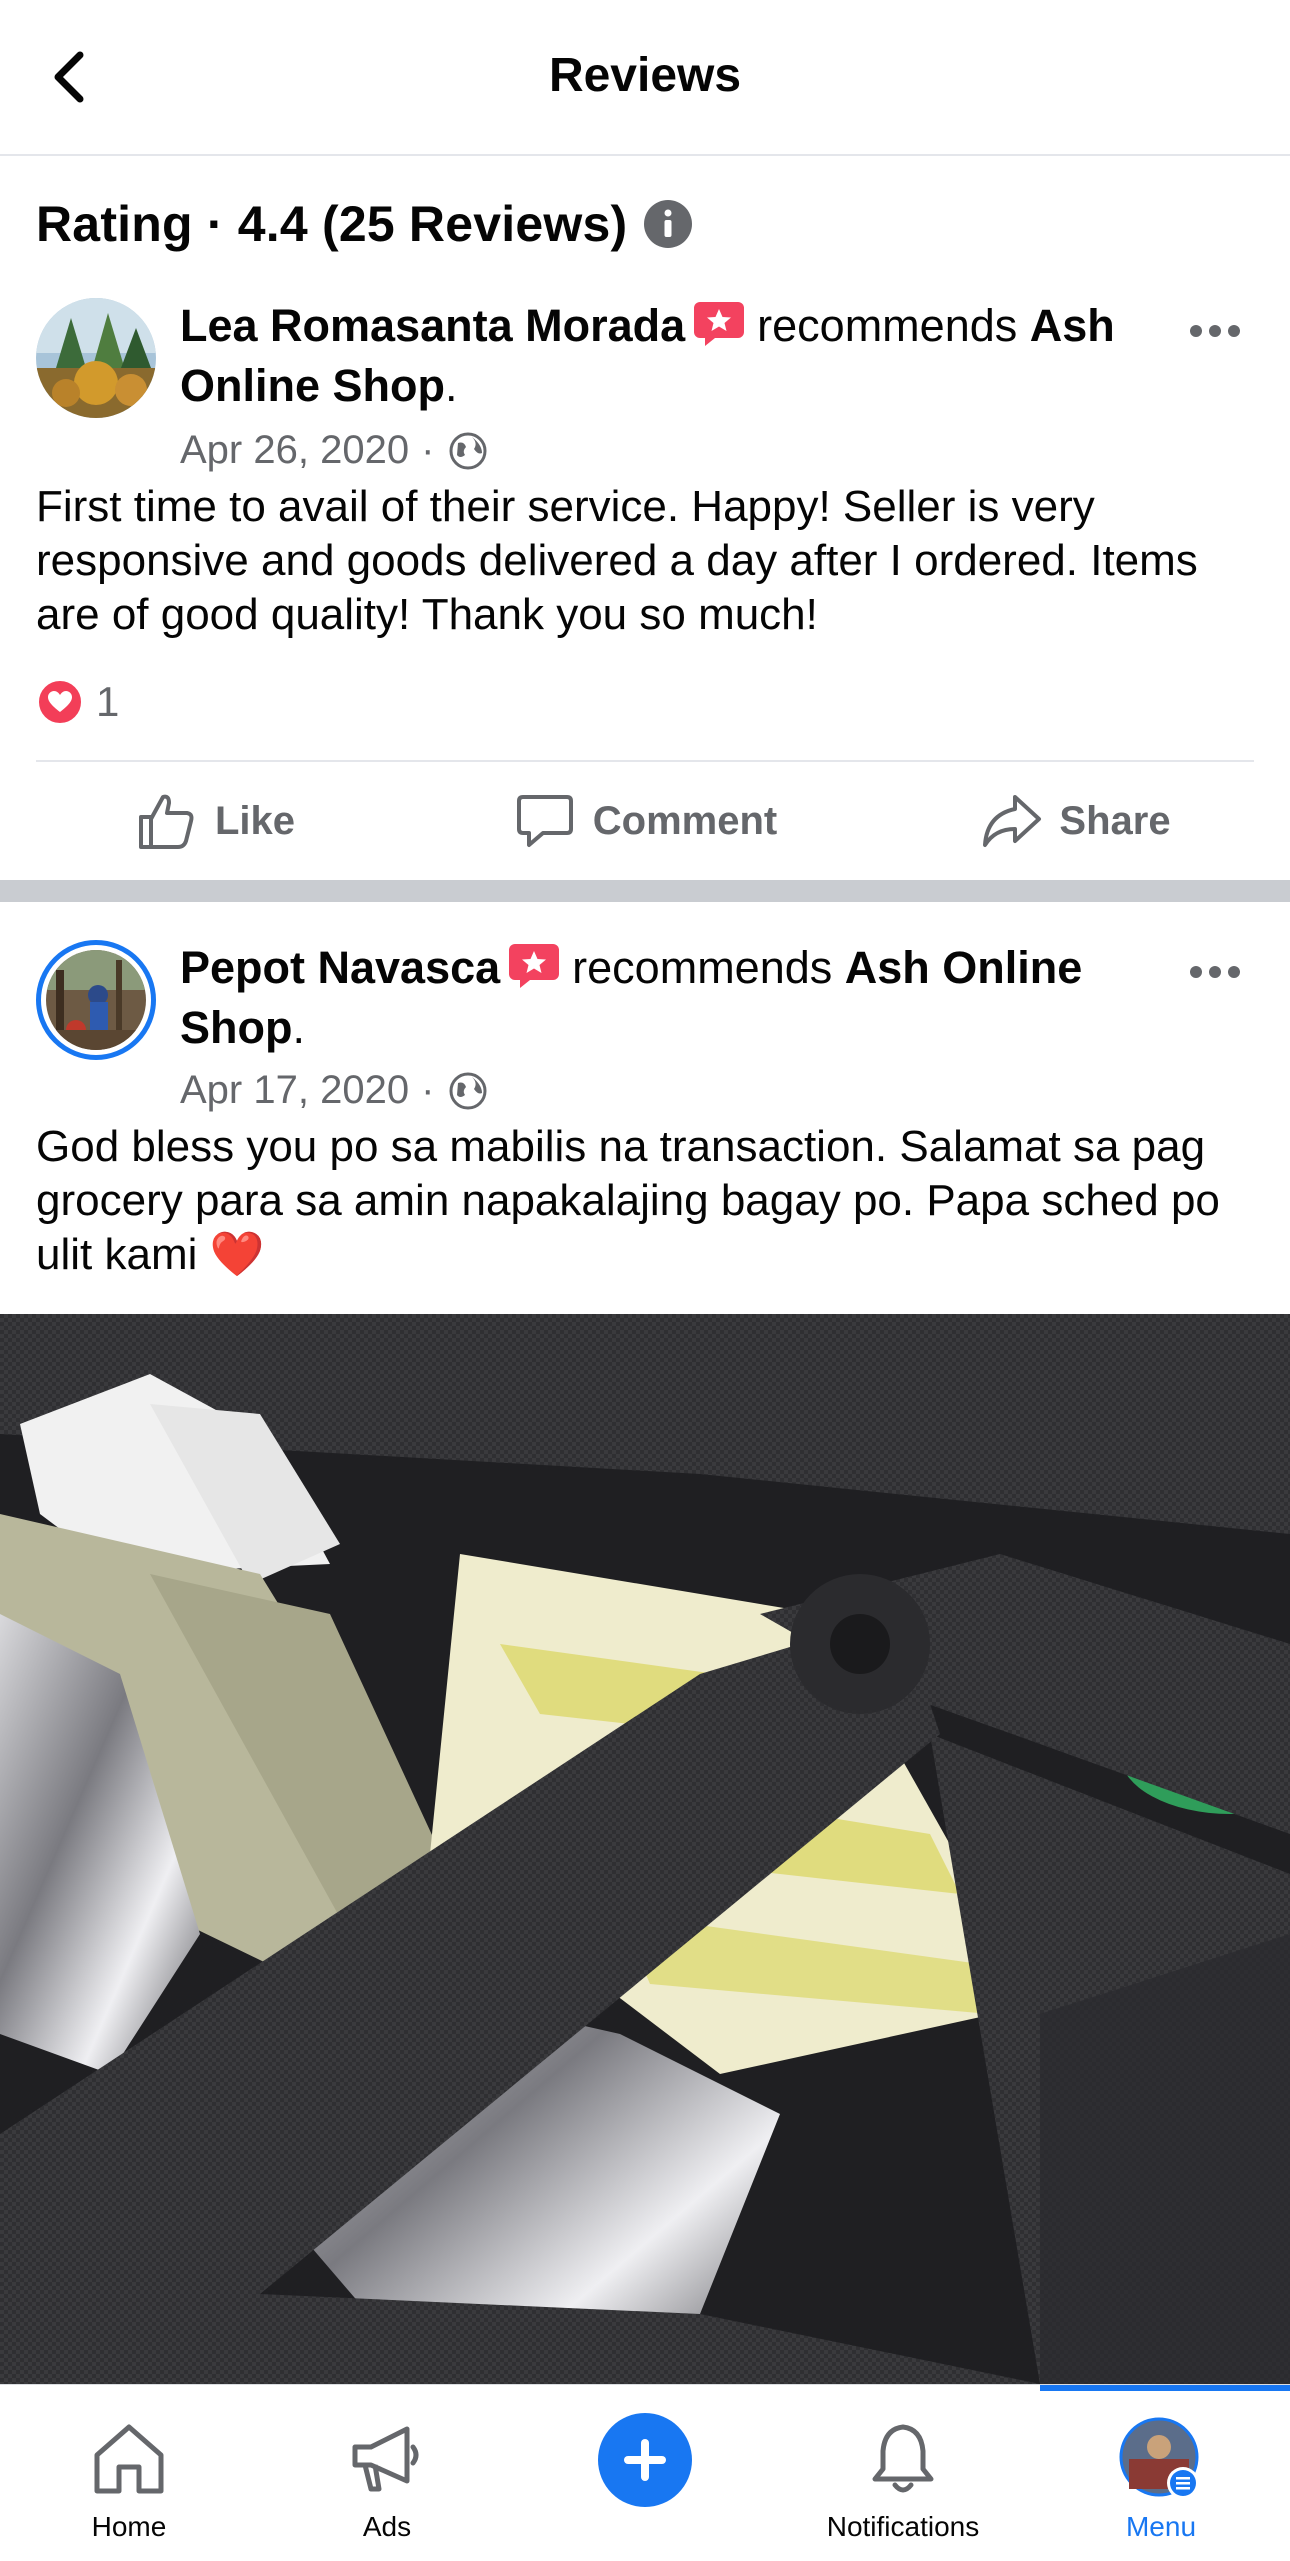  What do you see at coordinates (534, 966) in the screenshot?
I see `recommend-star-icon` at bounding box center [534, 966].